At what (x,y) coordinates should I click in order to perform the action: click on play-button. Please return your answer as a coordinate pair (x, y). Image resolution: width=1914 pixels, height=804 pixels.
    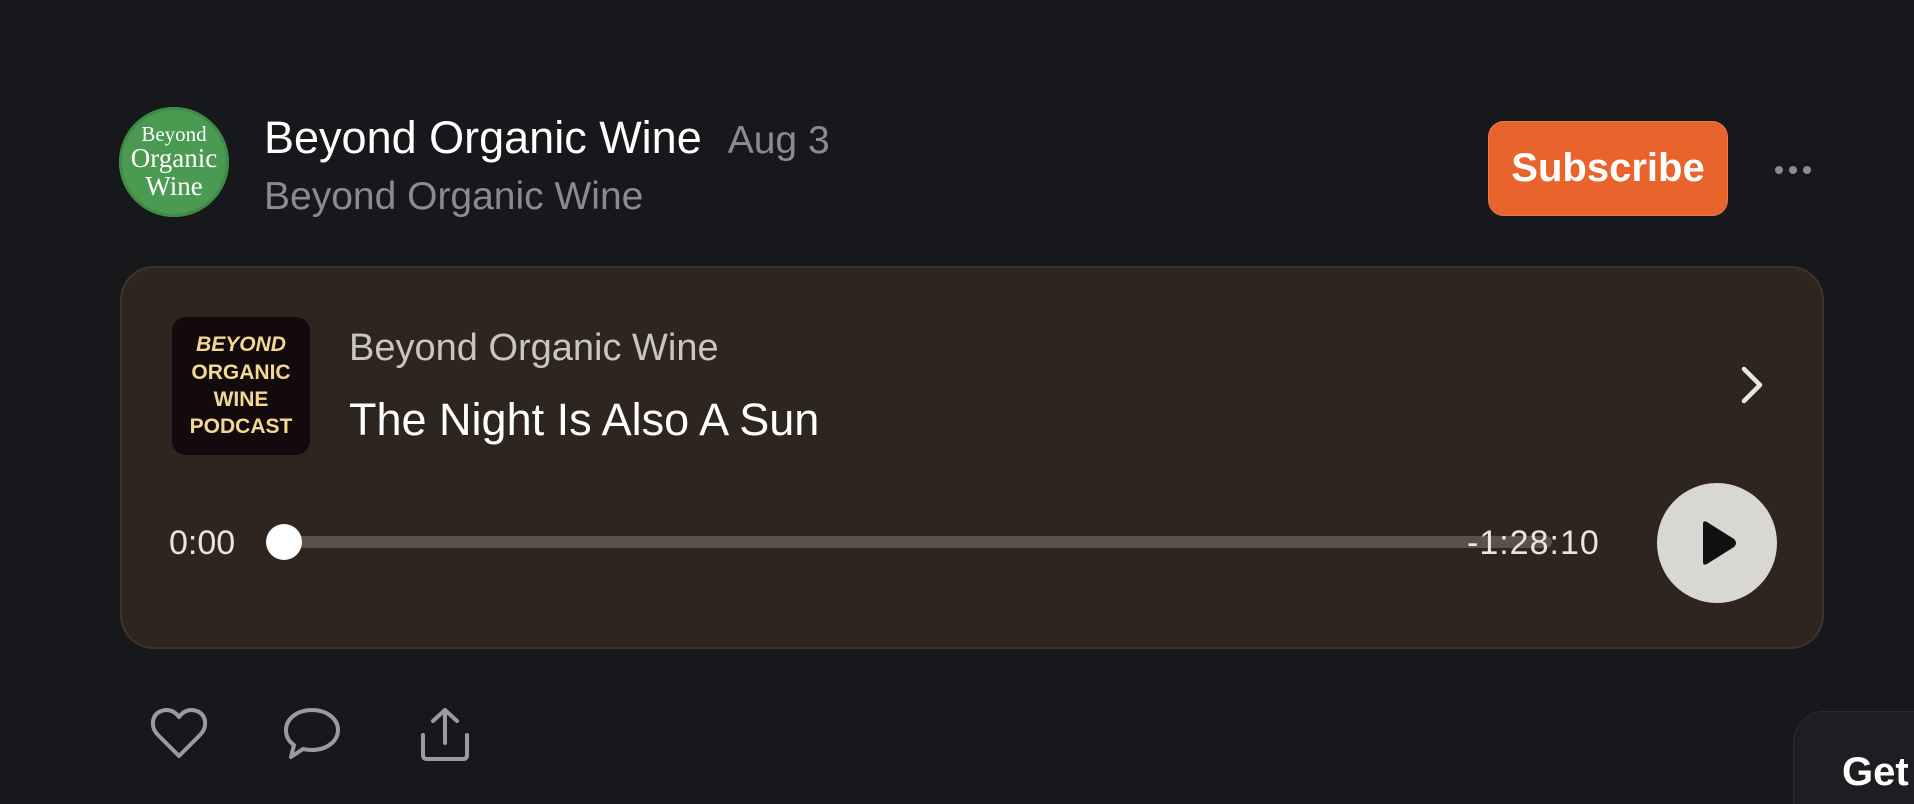
    Looking at the image, I should click on (1717, 543).